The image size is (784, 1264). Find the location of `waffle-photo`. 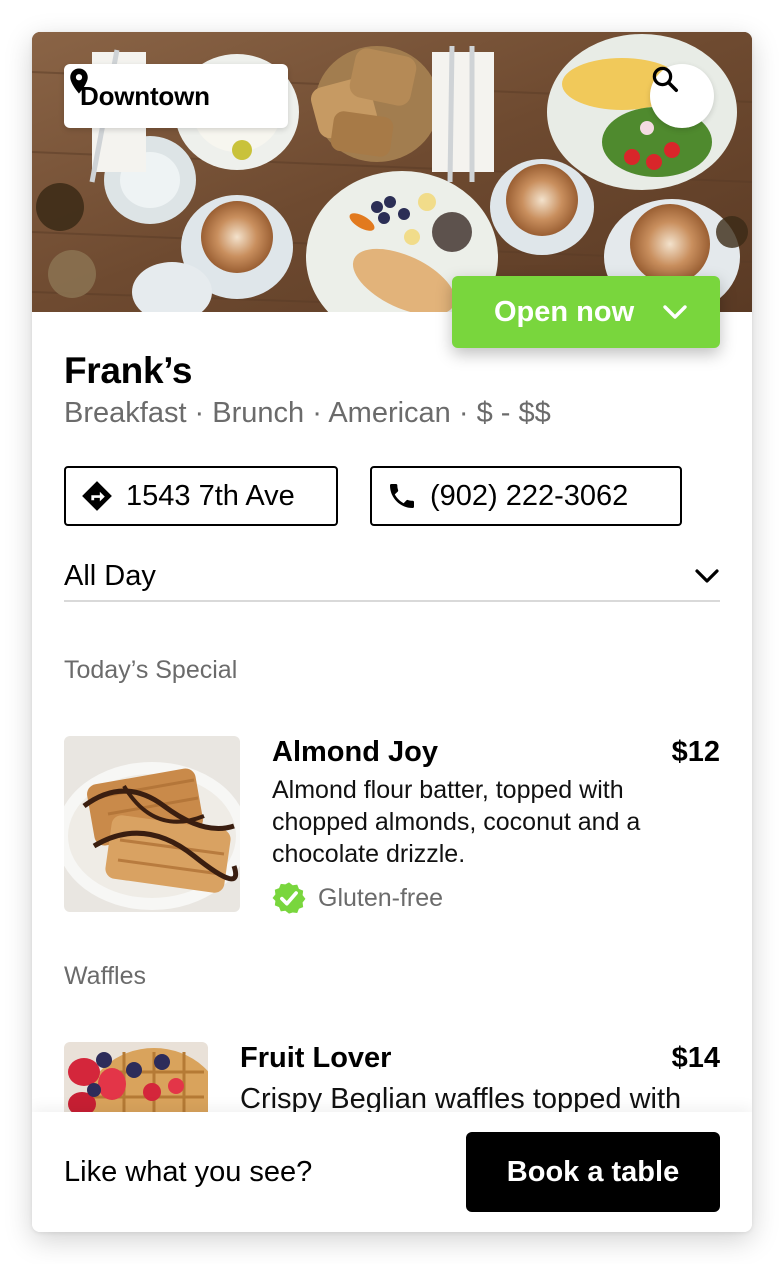

waffle-photo is located at coordinates (152, 824).